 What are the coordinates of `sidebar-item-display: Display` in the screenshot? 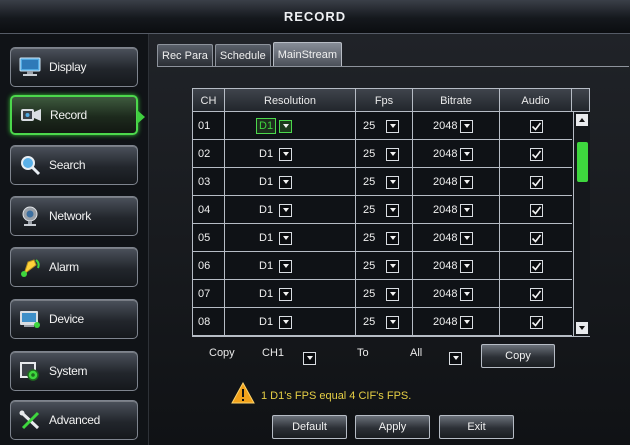 It's located at (74, 67).